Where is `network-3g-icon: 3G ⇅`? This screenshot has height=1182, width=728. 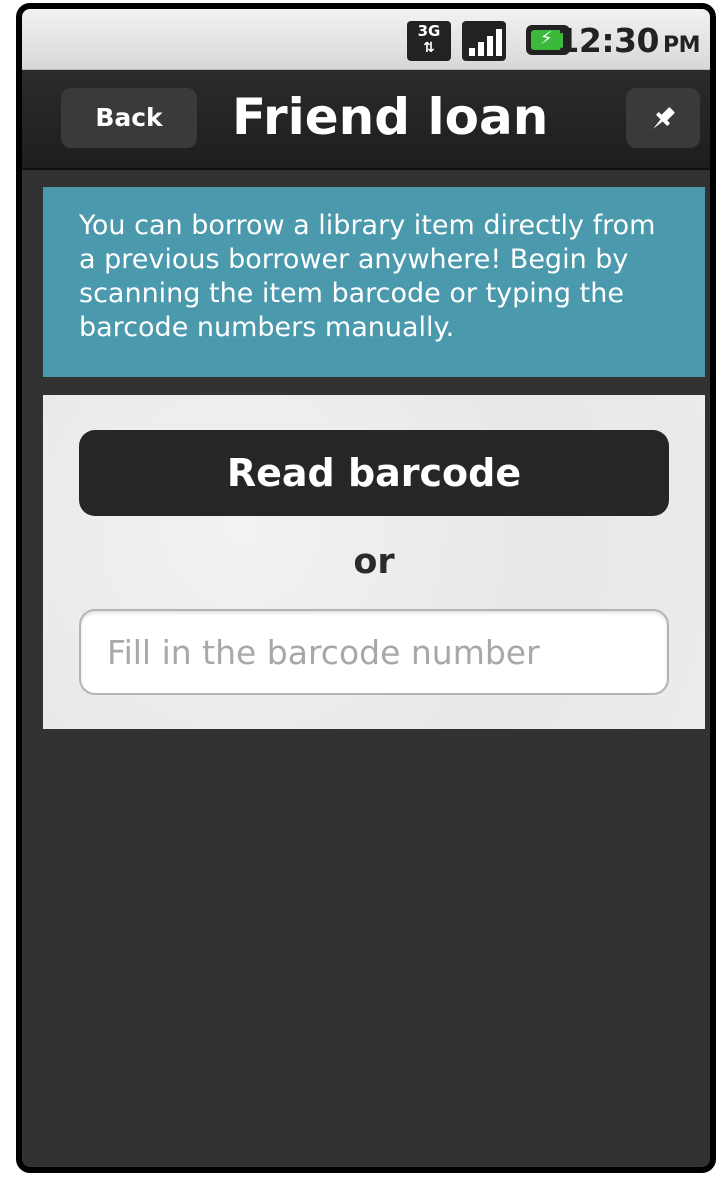 network-3g-icon: 3G ⇅ is located at coordinates (429, 41).